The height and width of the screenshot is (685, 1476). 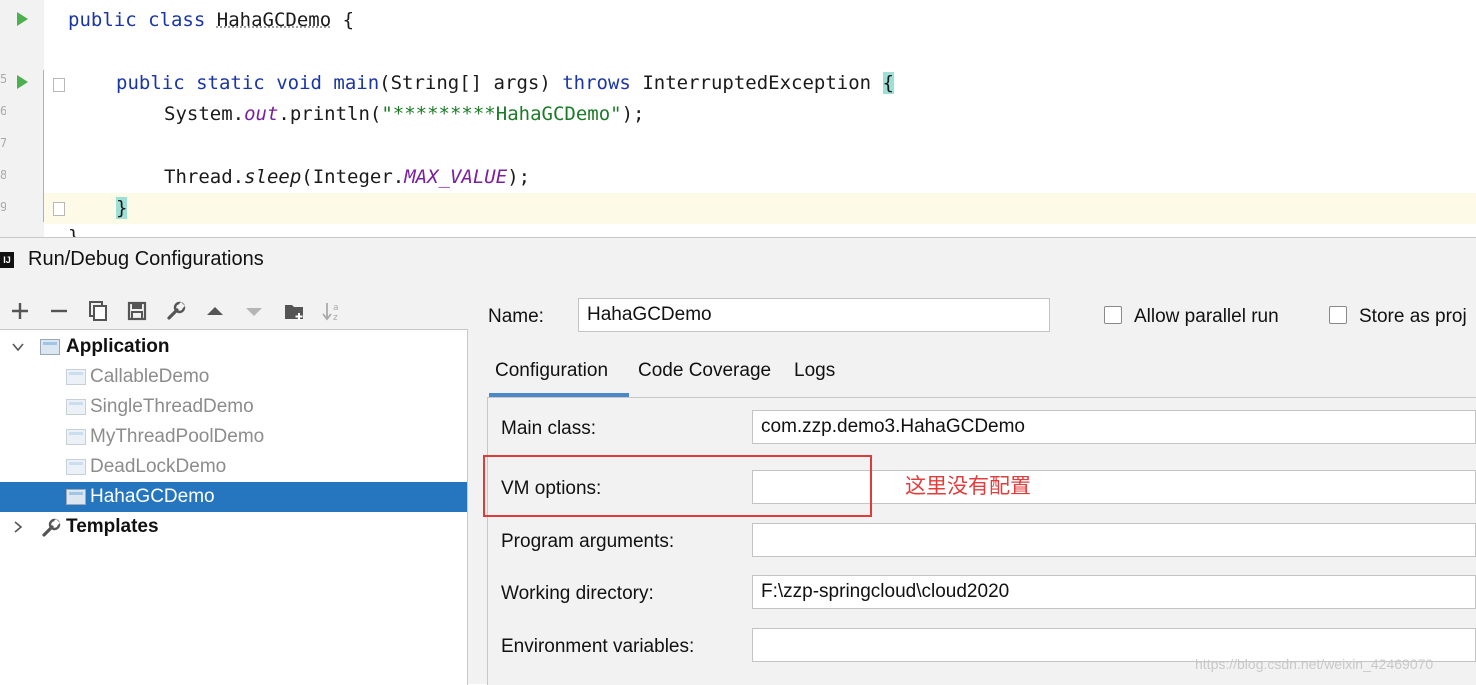 I want to click on save-icon, so click(x=137, y=311).